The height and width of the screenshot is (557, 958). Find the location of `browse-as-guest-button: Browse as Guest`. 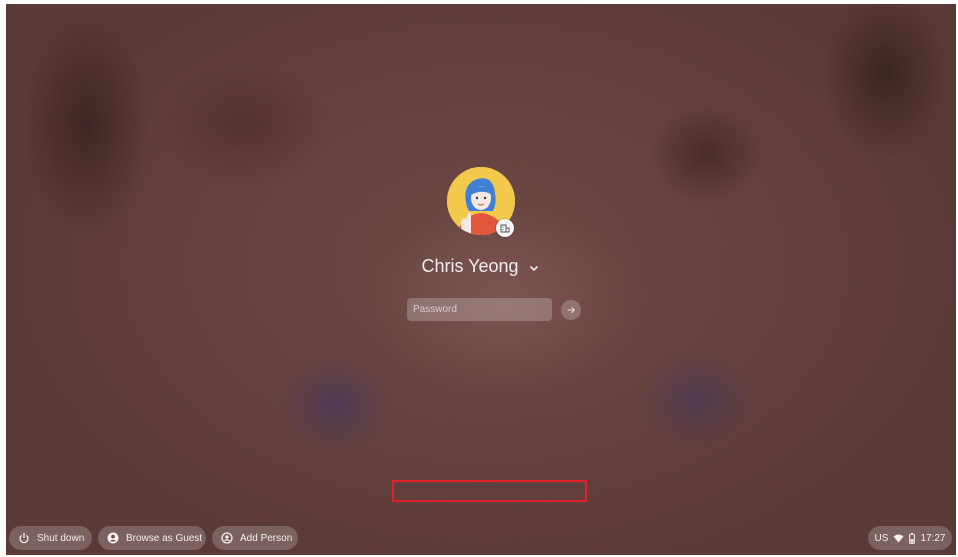

browse-as-guest-button: Browse as Guest is located at coordinates (152, 538).